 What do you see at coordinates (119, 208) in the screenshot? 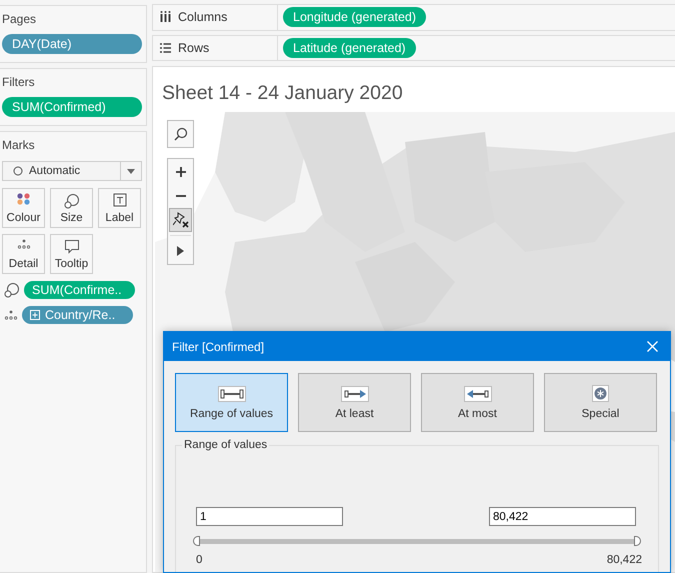
I see `mark-card-button: Label` at bounding box center [119, 208].